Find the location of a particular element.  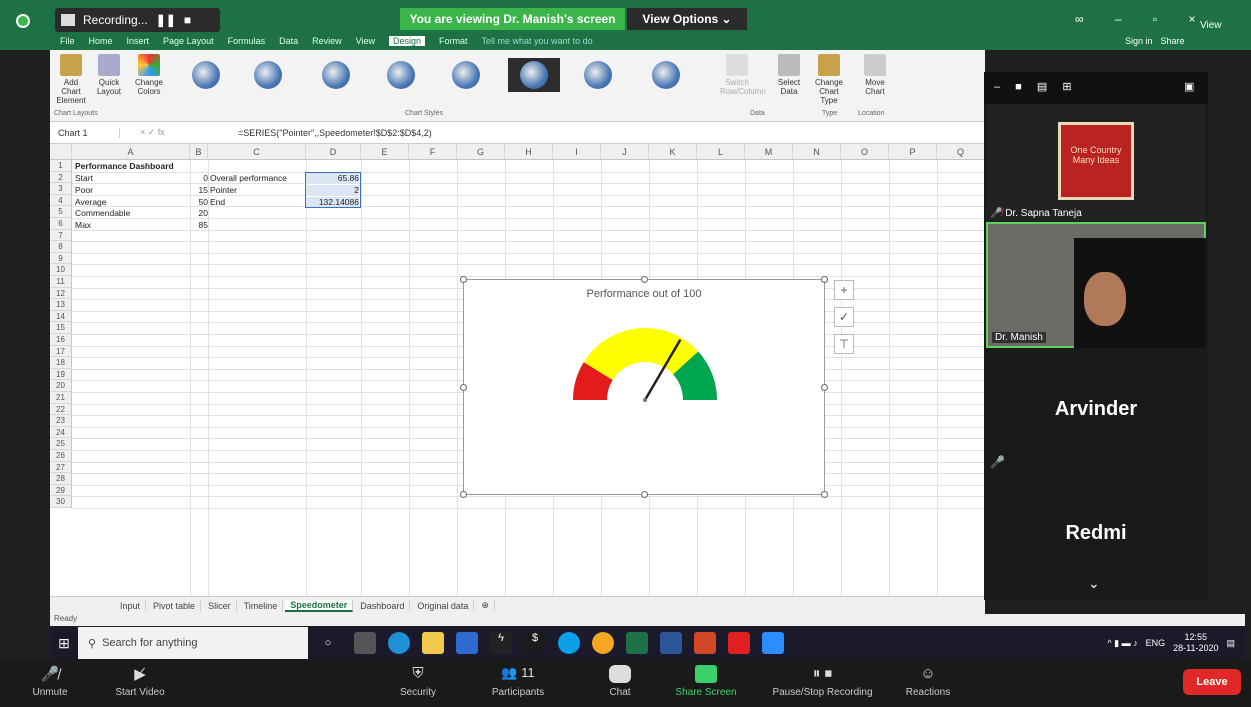

taskbar-search: ⚲ Search for anything is located at coordinates (193, 643).